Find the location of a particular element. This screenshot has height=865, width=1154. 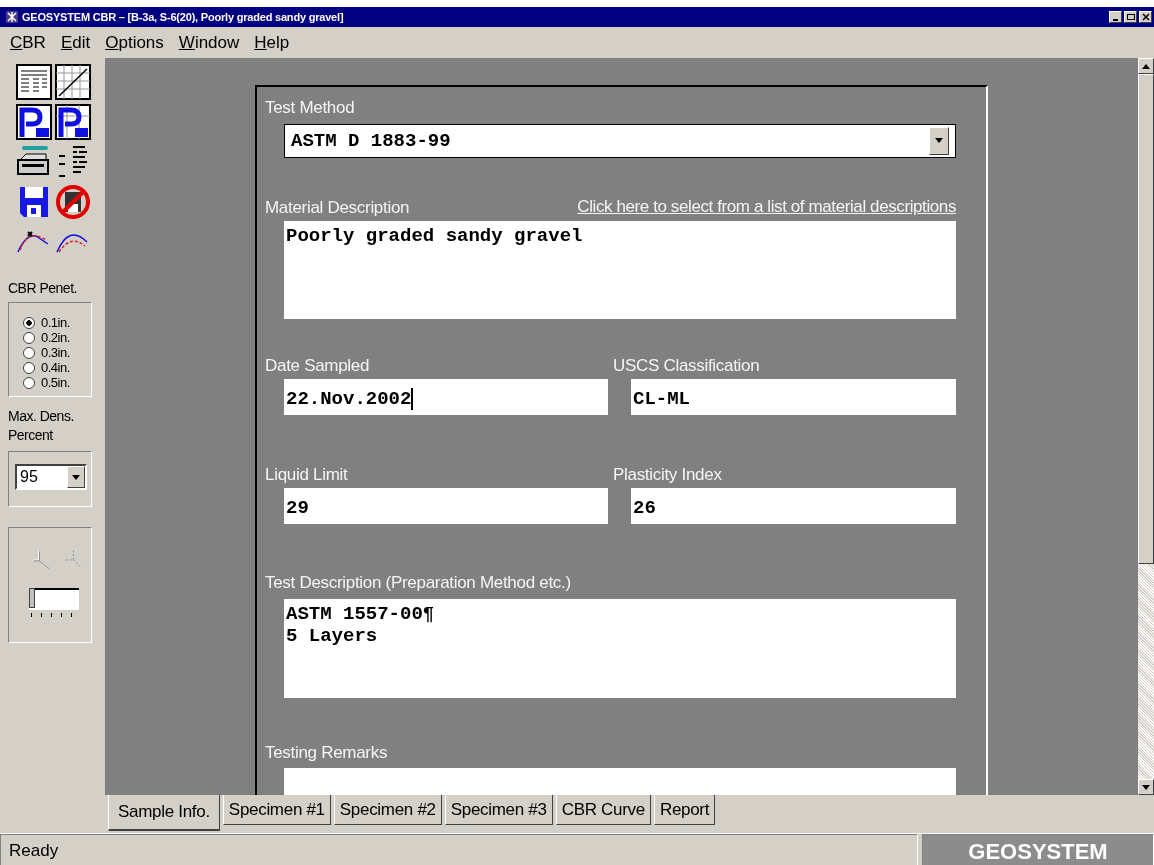

field-label: Plasticity Index is located at coordinates (668, 475).